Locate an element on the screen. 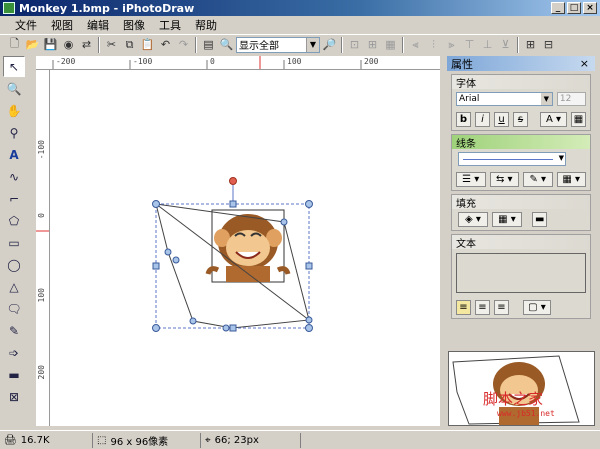 This screenshot has height=449, width=600. minimize-button: _ is located at coordinates (558, 8).